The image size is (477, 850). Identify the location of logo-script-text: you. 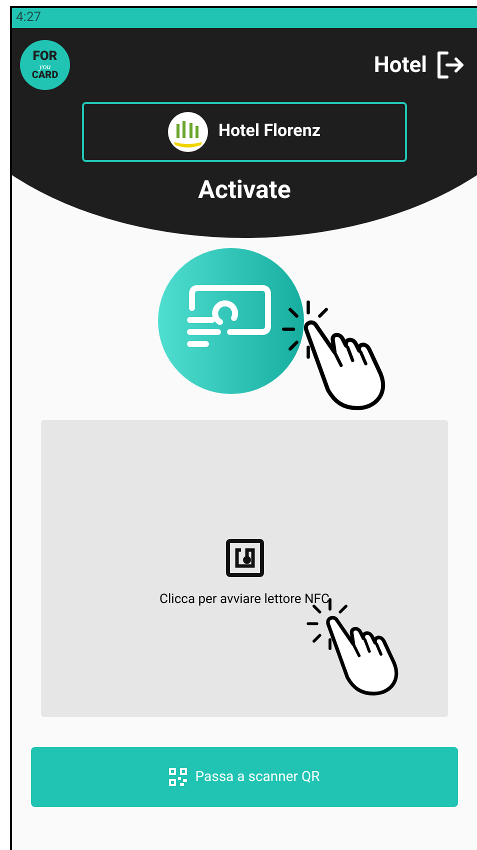
(45, 66).